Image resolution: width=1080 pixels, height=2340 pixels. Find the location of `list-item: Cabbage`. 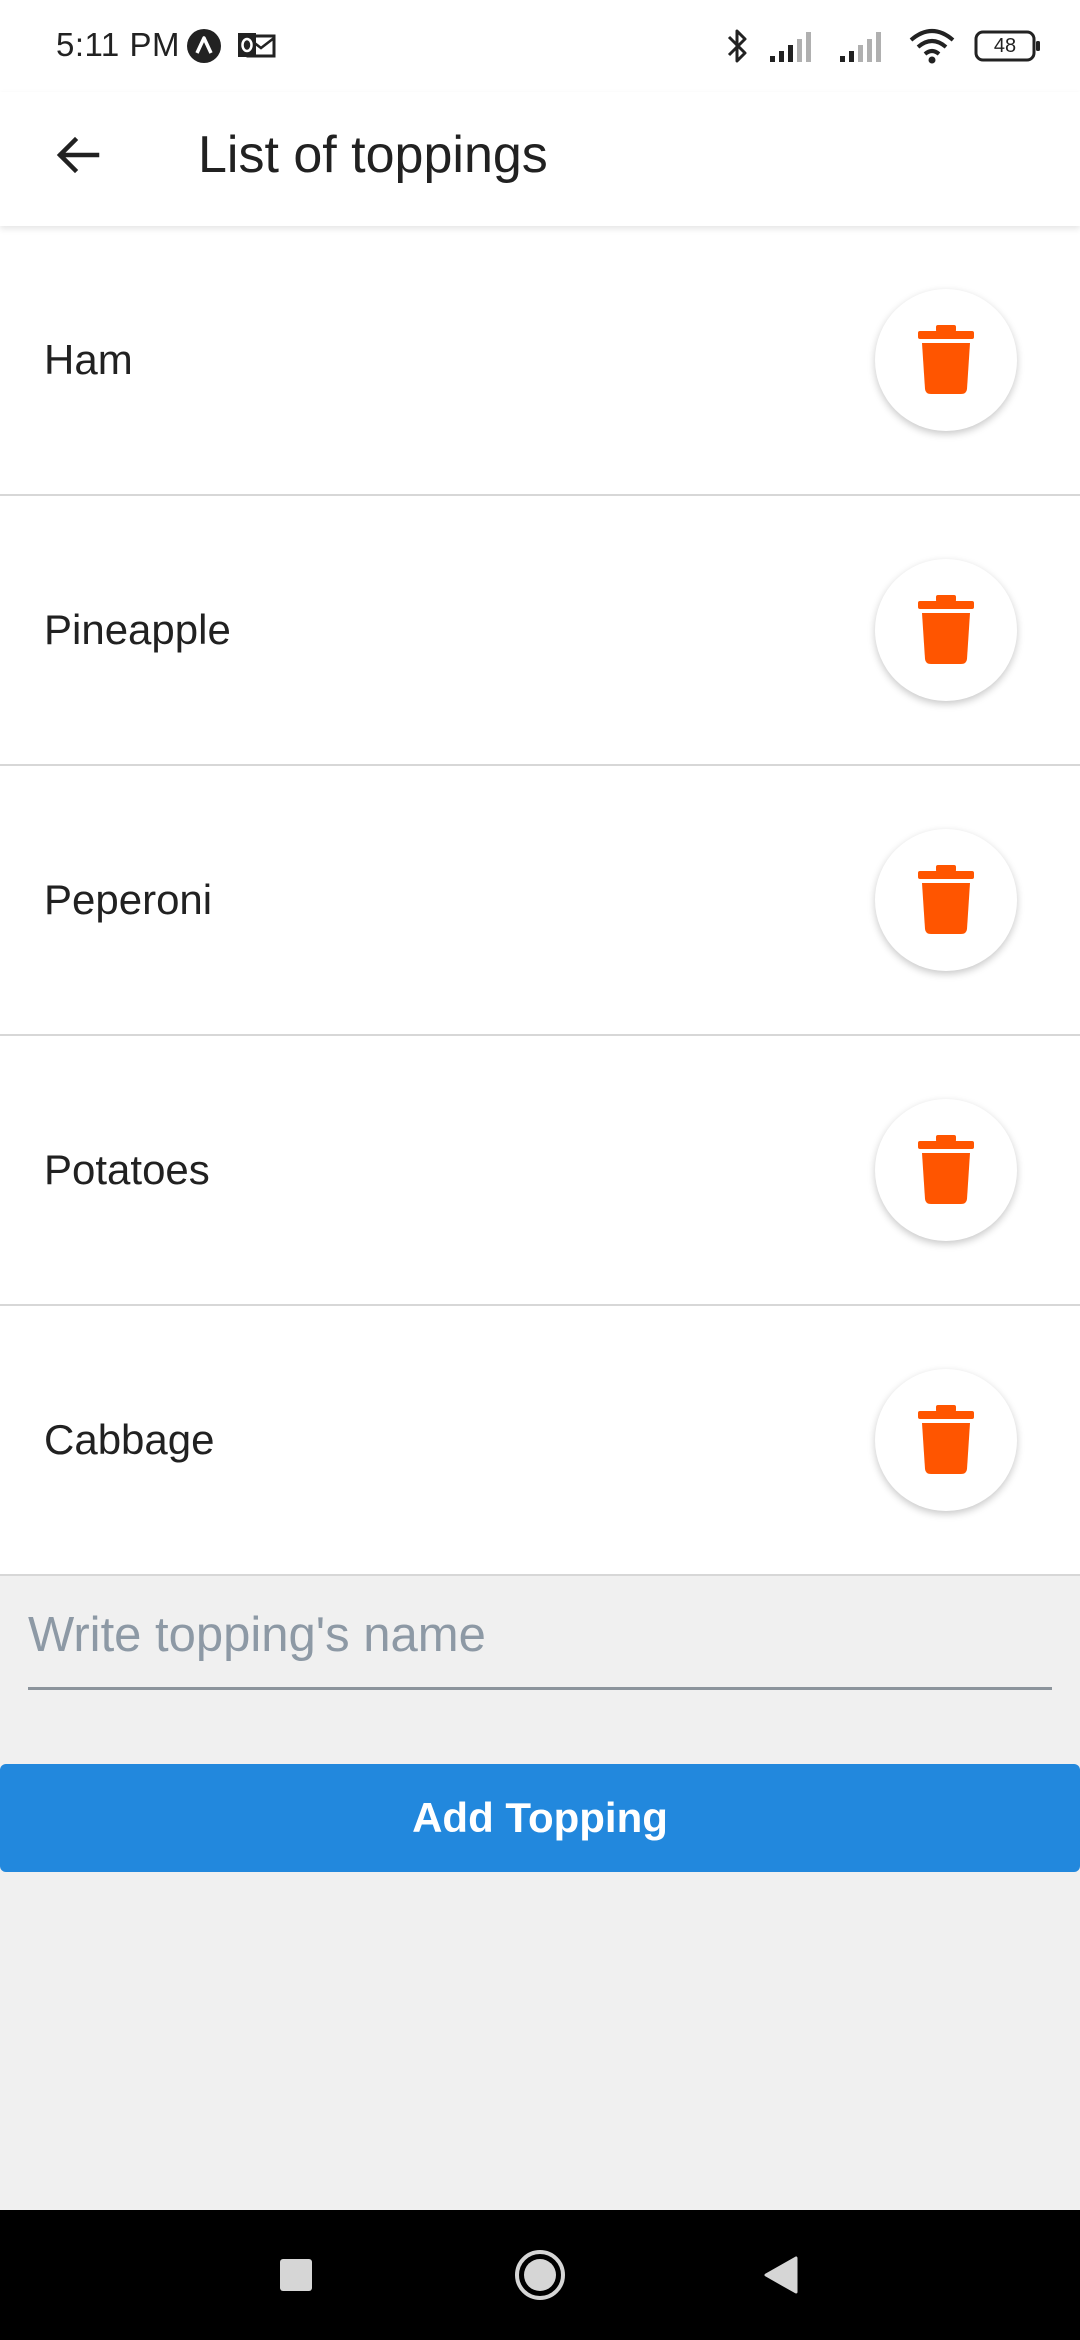

list-item: Cabbage is located at coordinates (540, 1441).